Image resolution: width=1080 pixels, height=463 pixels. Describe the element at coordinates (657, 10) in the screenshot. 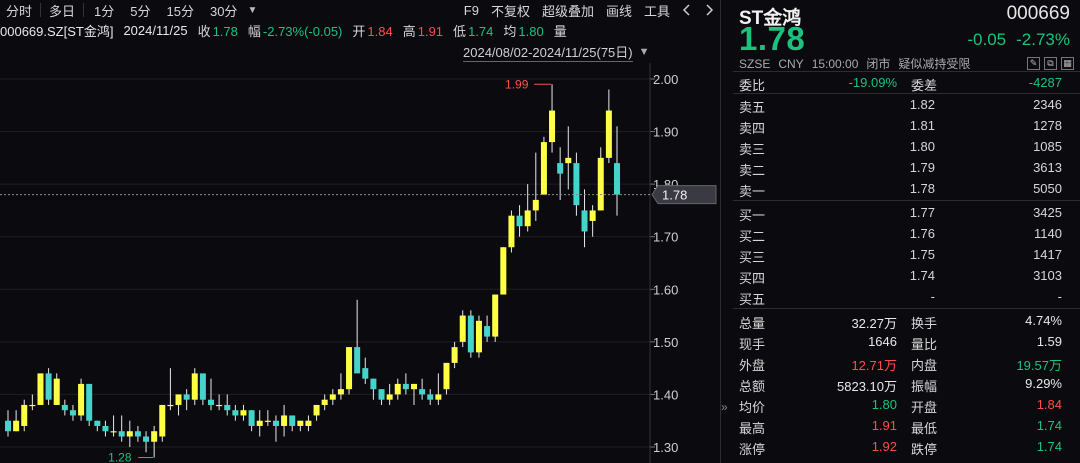

I see `tools-button: 工具` at that location.